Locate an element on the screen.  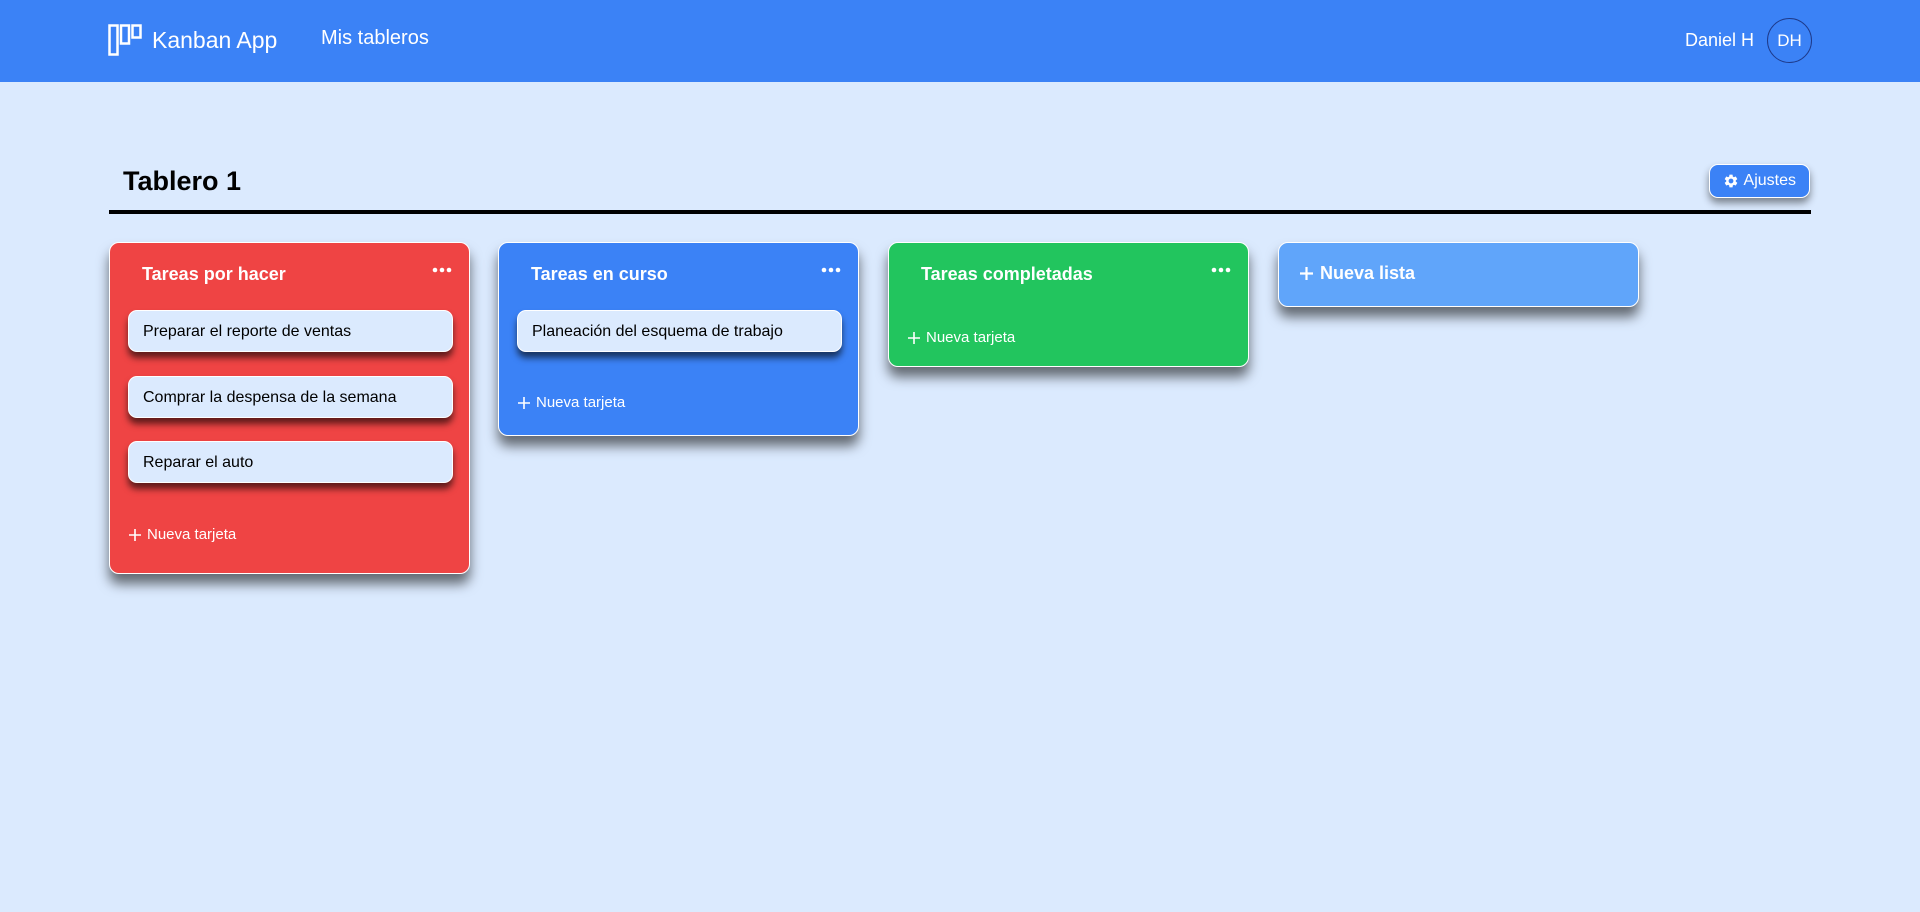
new-list-label-wrap: Nueva lista is located at coordinates (1357, 273).